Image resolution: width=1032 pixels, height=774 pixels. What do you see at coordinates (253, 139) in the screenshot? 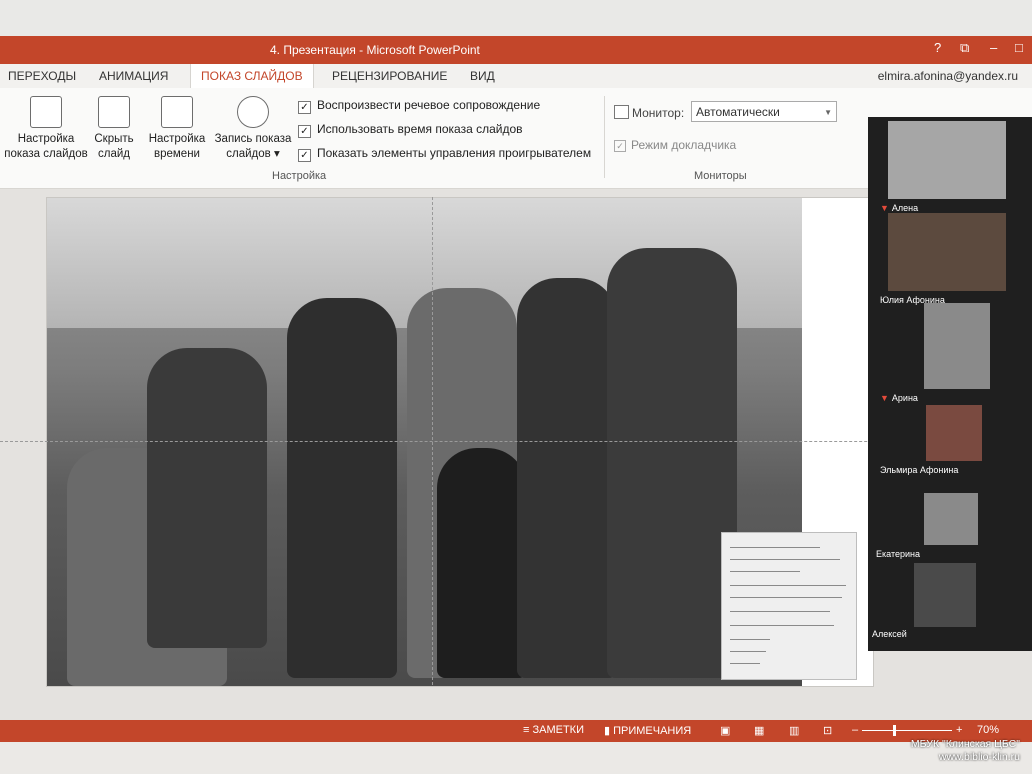
I see `record-slideshow-label1: Запись показа` at bounding box center [253, 139].